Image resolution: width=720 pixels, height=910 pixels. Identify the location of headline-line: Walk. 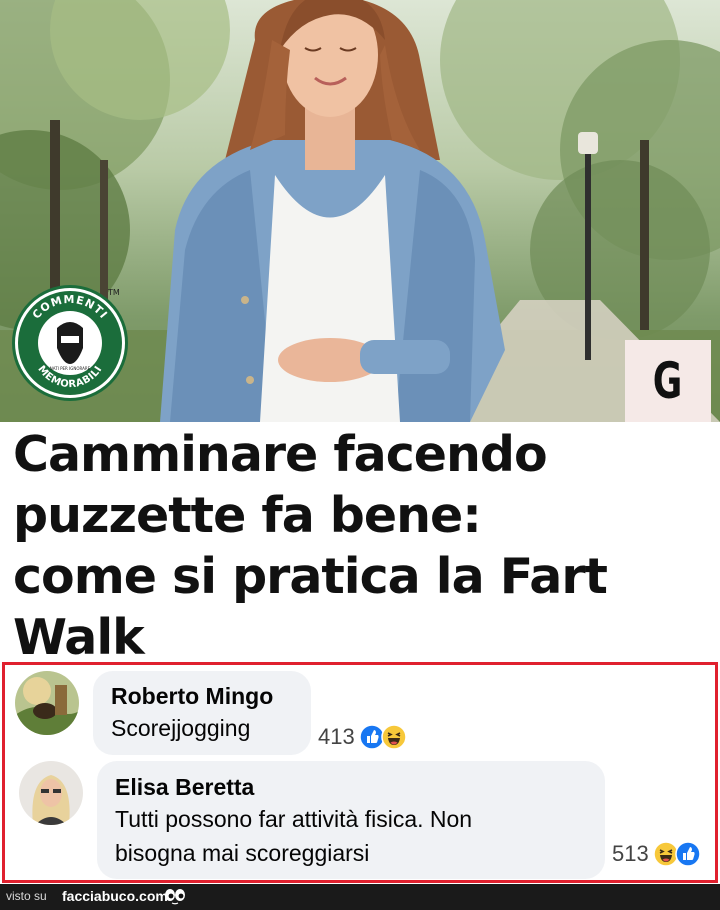
(79, 637).